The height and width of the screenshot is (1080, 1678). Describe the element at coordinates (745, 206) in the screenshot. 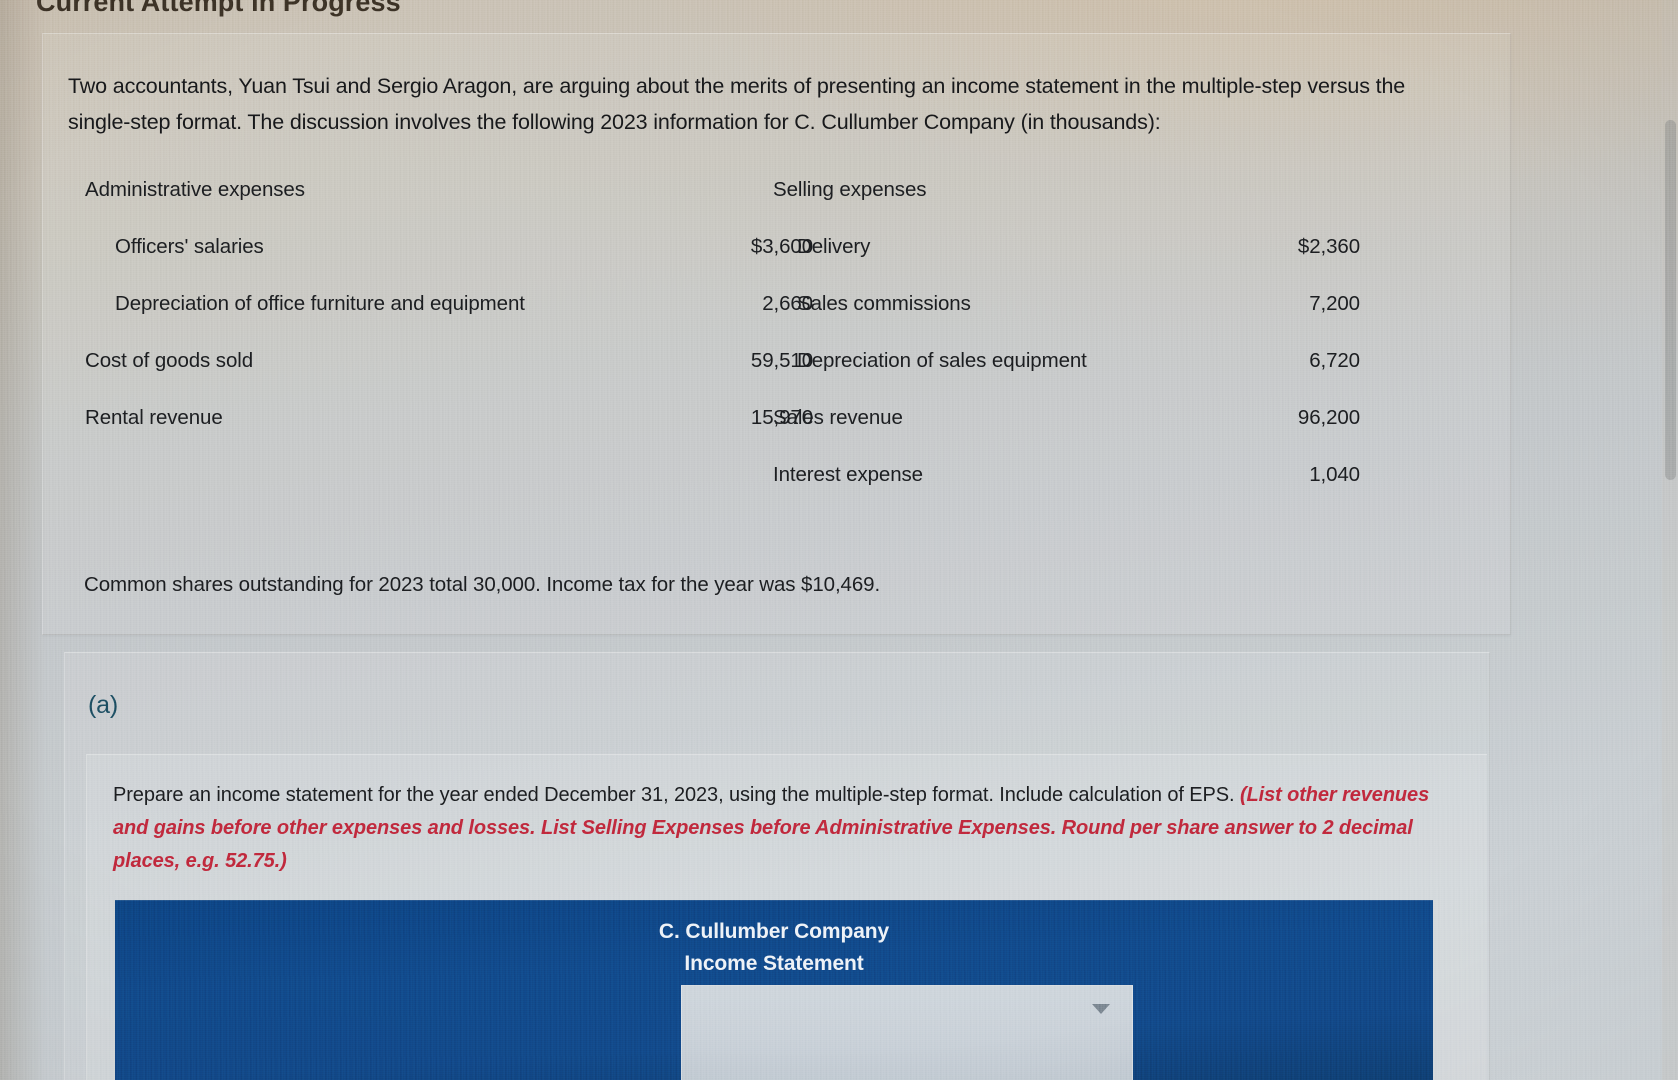

I see `table-header-row: Administrative expenses Selling expenses` at that location.